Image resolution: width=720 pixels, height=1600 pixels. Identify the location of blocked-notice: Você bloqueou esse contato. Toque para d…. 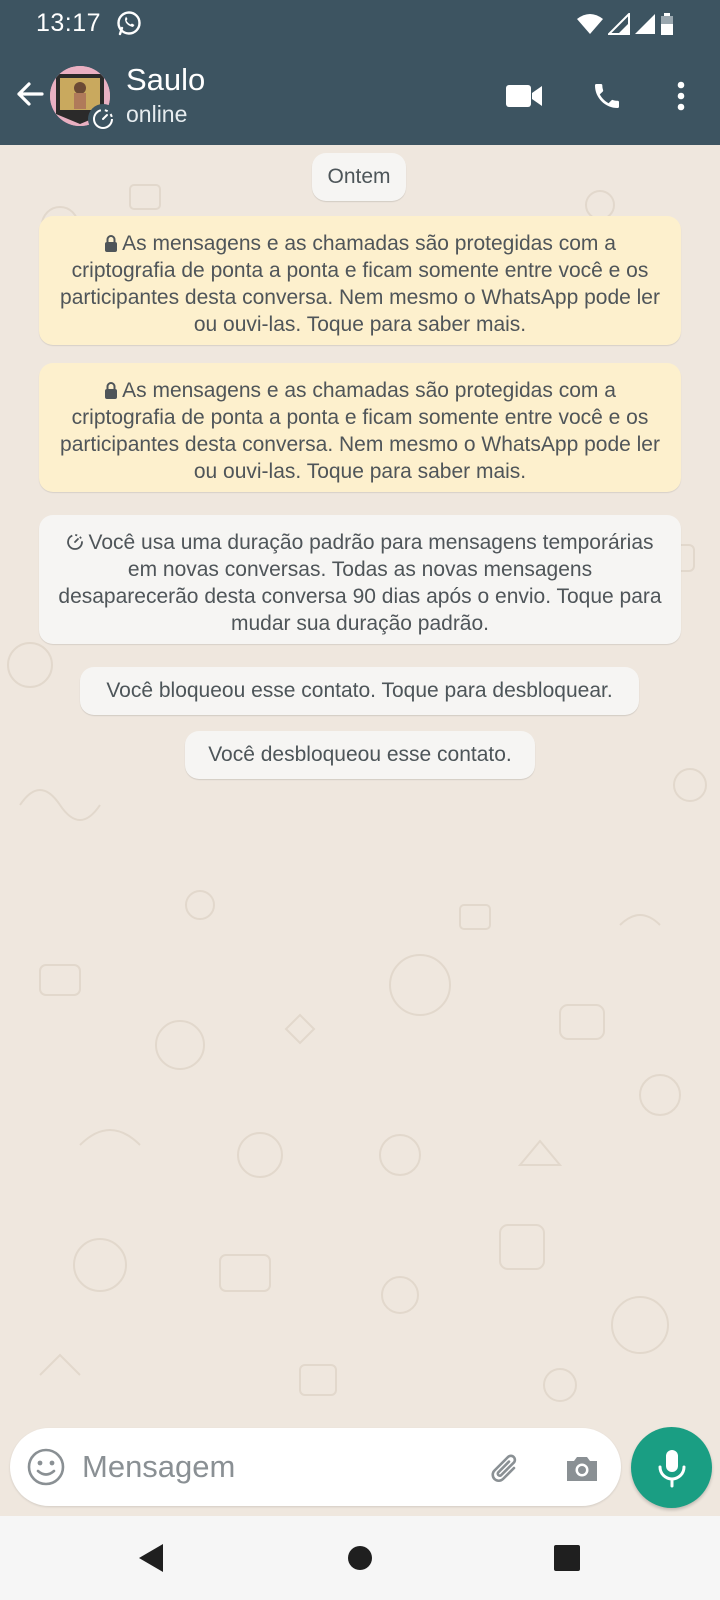
(359, 691).